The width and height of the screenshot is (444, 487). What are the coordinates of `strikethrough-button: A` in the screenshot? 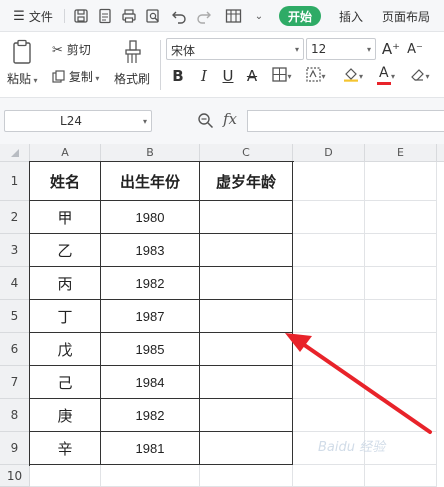 It's located at (252, 76).